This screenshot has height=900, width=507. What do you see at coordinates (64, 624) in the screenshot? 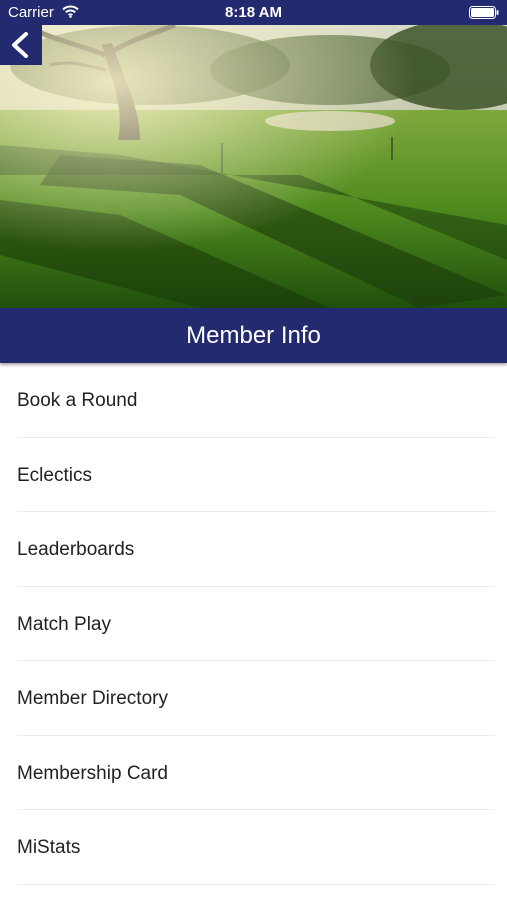
I see `menu-item-label: Match Play` at bounding box center [64, 624].